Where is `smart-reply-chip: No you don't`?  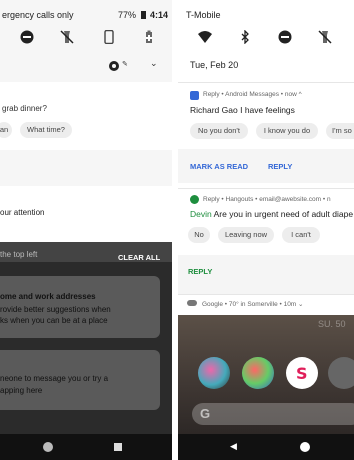 smart-reply-chip: No you don't is located at coordinates (219, 131).